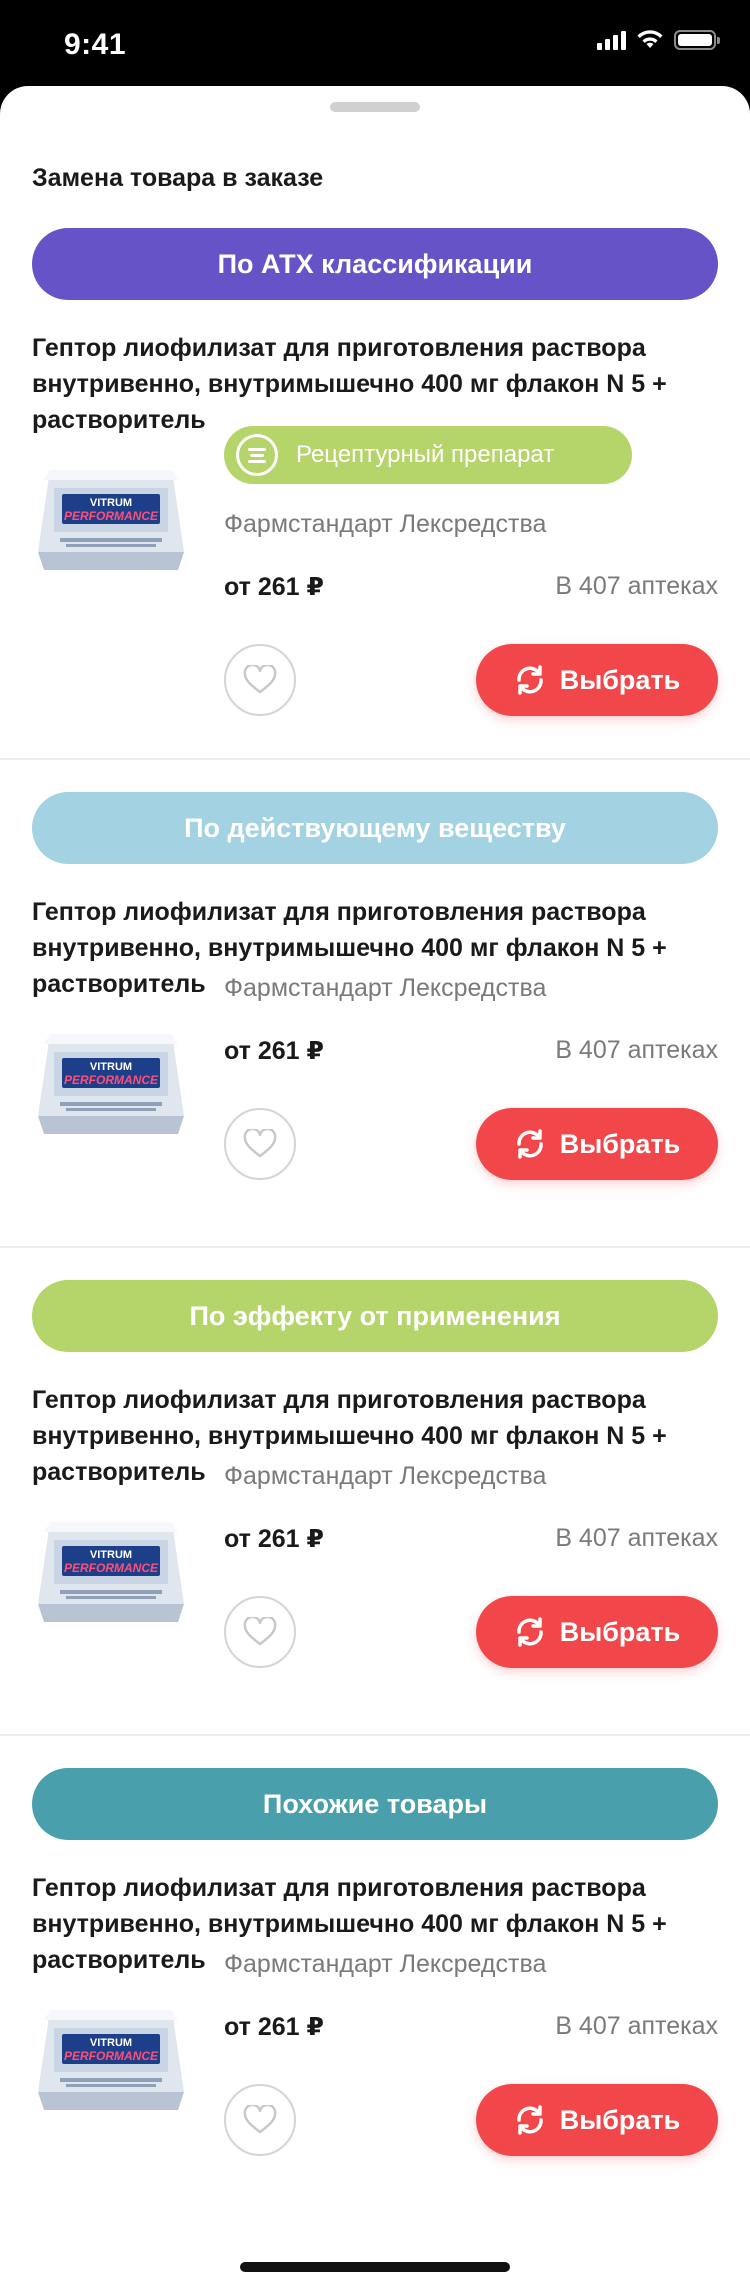 The image size is (750, 2290). What do you see at coordinates (178, 178) in the screenshot?
I see `sheet-title: Замена товара в заказе` at bounding box center [178, 178].